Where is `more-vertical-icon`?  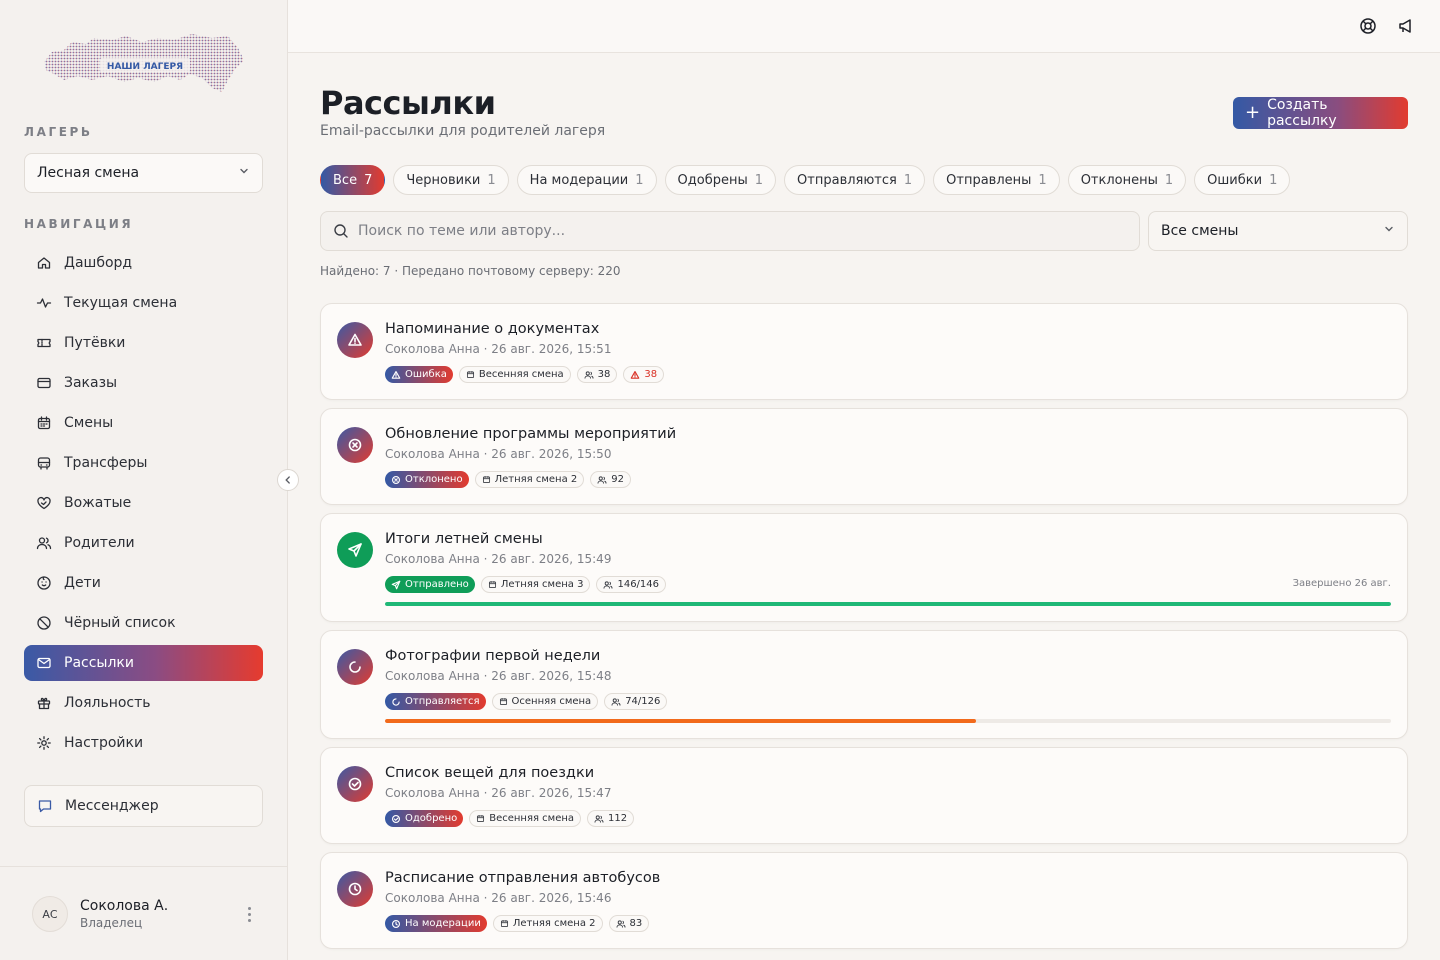
more-vertical-icon is located at coordinates (250, 914).